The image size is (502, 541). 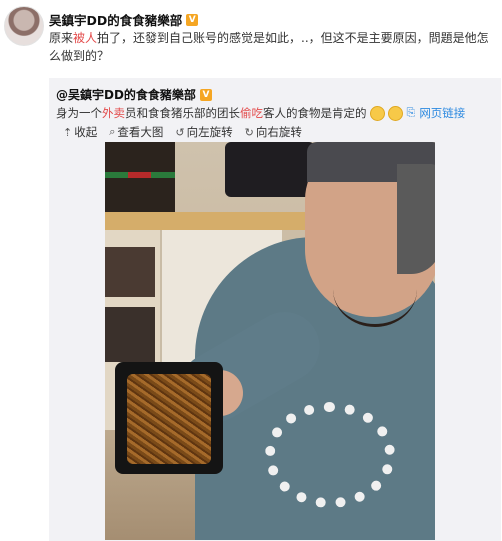 I want to click on photo-cabinet-top, so click(x=210, y=221).